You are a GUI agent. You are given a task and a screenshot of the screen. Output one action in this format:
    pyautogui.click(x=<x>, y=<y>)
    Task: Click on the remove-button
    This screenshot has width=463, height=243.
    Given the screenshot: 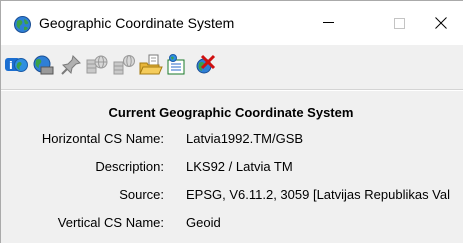 What is the action you would take?
    pyautogui.click(x=205, y=65)
    